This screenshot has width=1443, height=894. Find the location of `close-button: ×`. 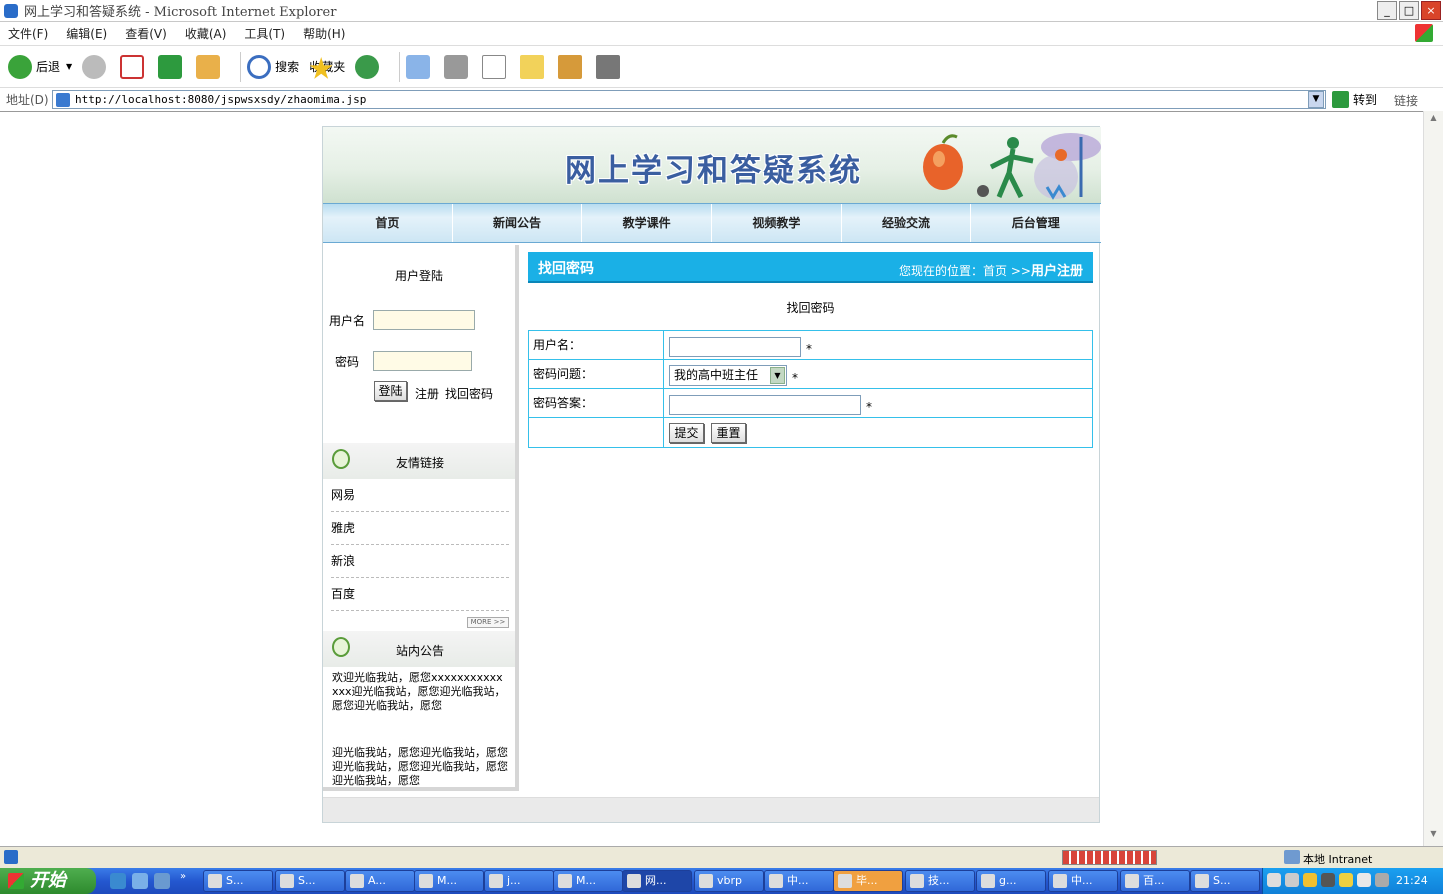

close-button: × is located at coordinates (1431, 10).